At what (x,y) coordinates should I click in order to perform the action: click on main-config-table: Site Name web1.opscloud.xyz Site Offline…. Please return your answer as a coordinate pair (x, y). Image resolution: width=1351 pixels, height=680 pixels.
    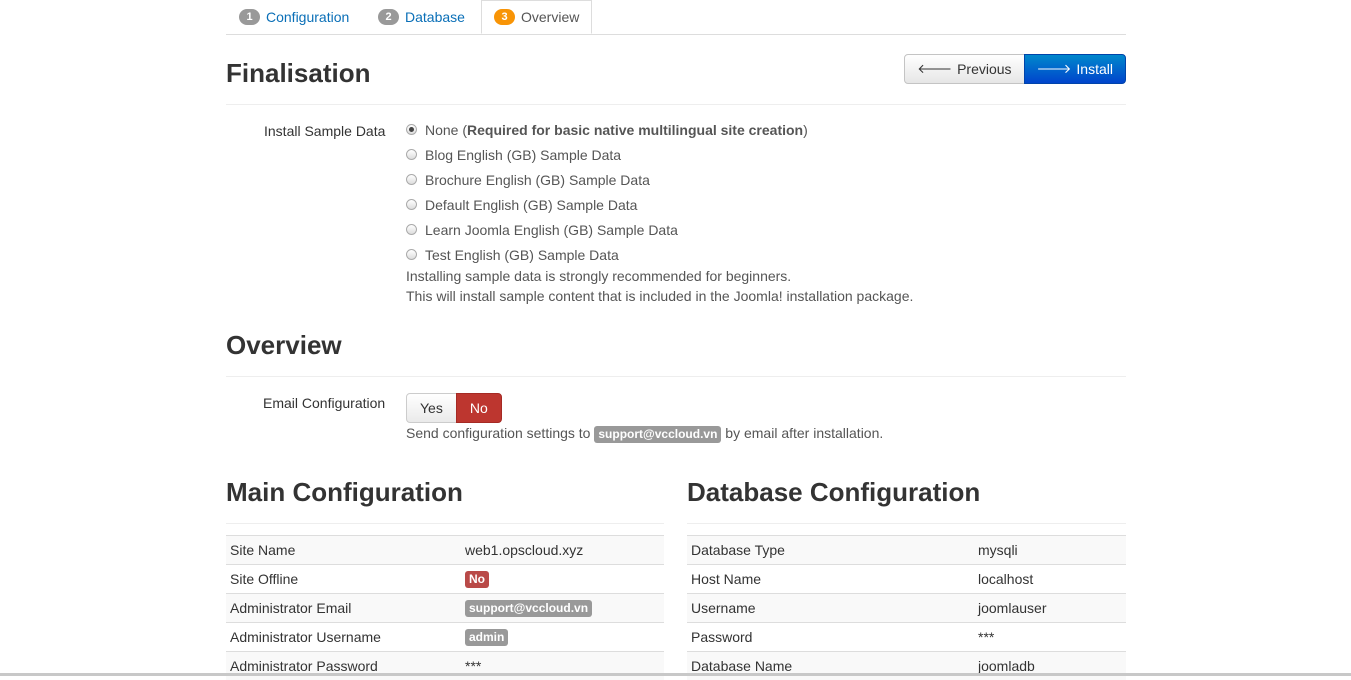
    Looking at the image, I should click on (445, 607).